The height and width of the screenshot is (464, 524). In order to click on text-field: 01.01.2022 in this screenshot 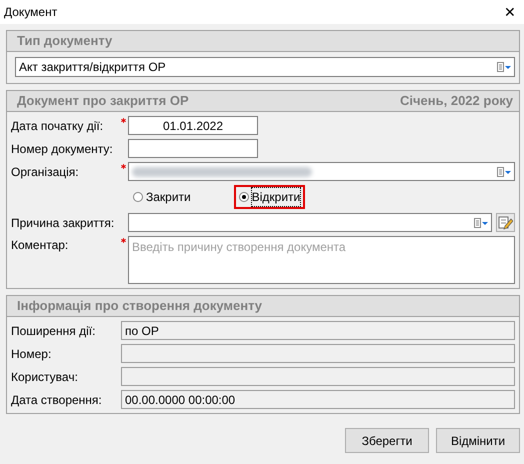, I will do `click(193, 125)`.